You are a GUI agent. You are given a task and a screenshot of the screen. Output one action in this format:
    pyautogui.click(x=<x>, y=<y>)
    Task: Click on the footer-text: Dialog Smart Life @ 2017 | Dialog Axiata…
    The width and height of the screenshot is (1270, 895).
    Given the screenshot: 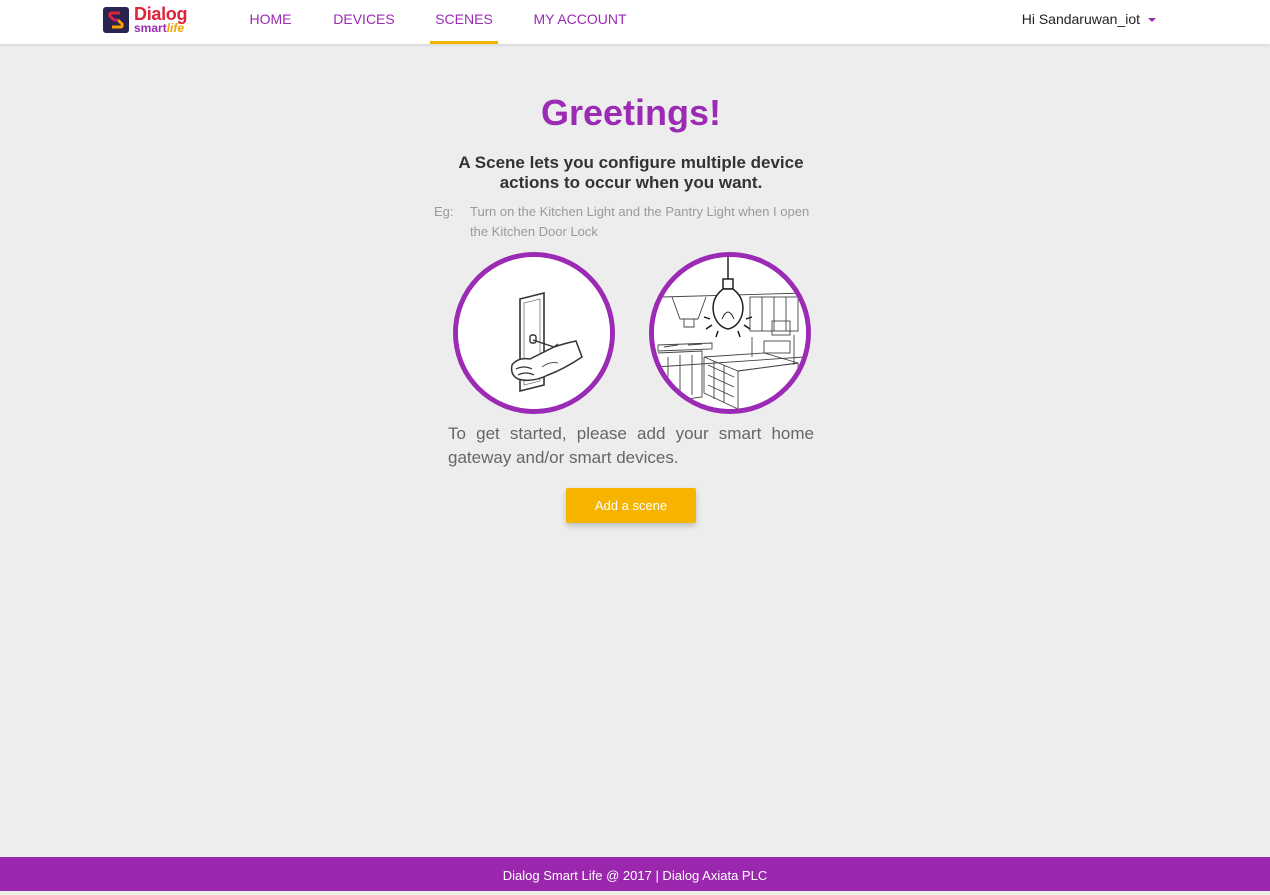 What is the action you would take?
    pyautogui.click(x=635, y=875)
    